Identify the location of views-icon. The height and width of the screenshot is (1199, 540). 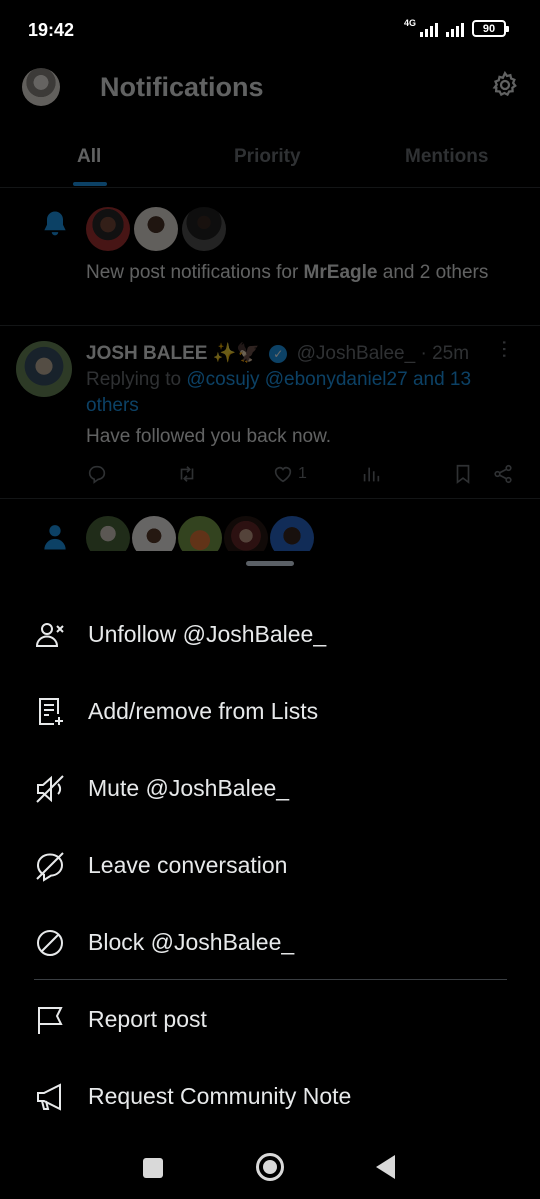
(371, 474).